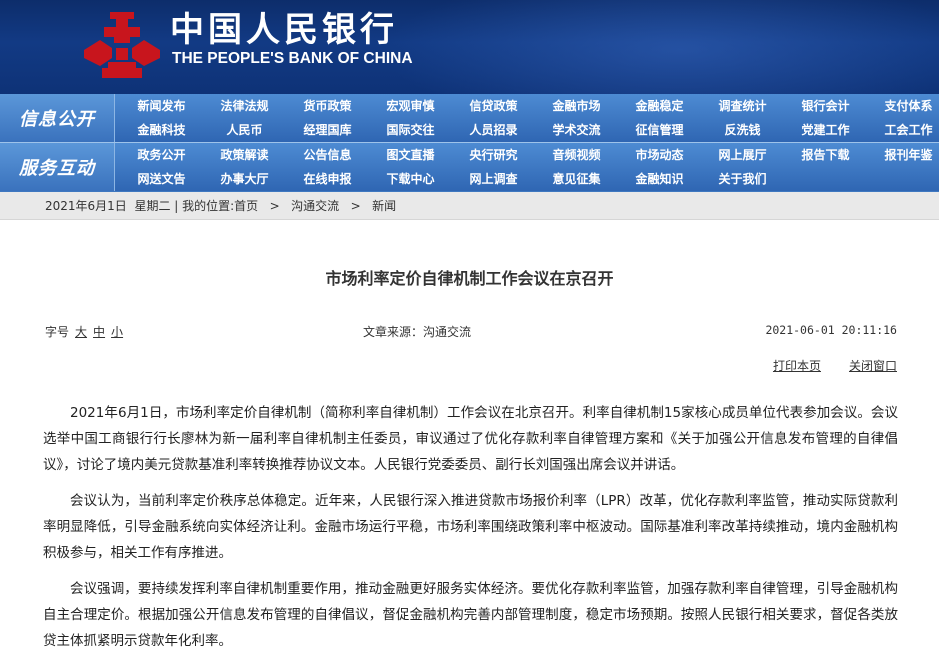 The width and height of the screenshot is (939, 657). Describe the element at coordinates (208, 206) in the screenshot. I see `location-label: 我的位置:` at that location.